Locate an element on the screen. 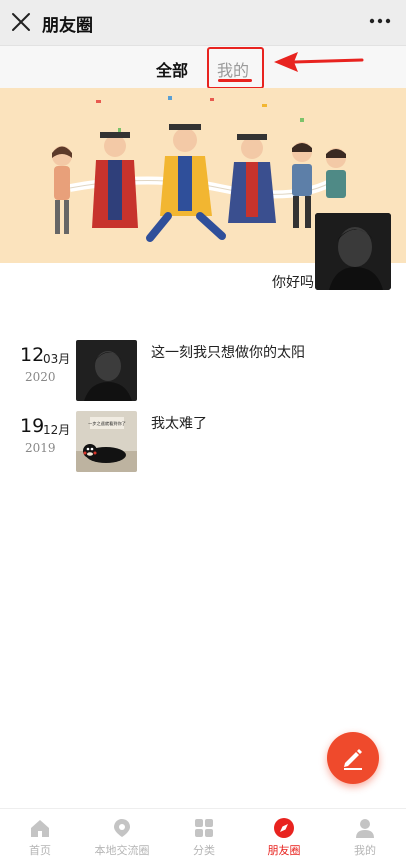 The image size is (406, 860). portrait-photo is located at coordinates (106, 370).